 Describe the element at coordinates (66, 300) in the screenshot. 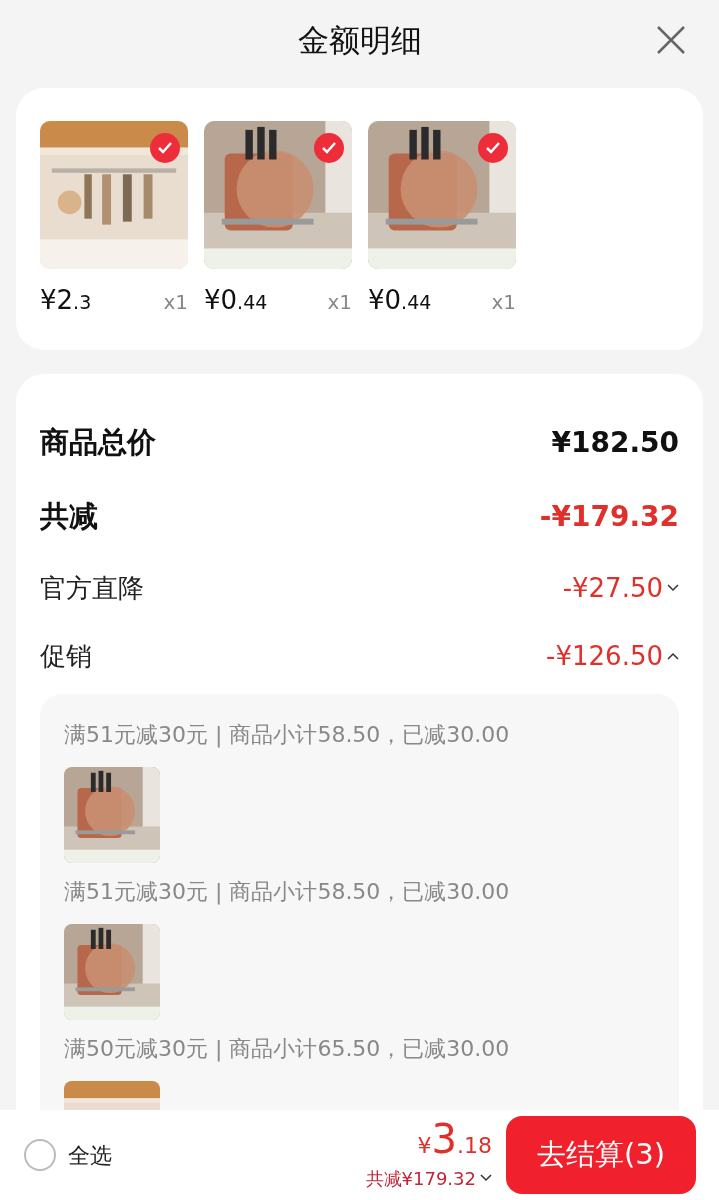

I see `product-price: ¥2.3` at that location.